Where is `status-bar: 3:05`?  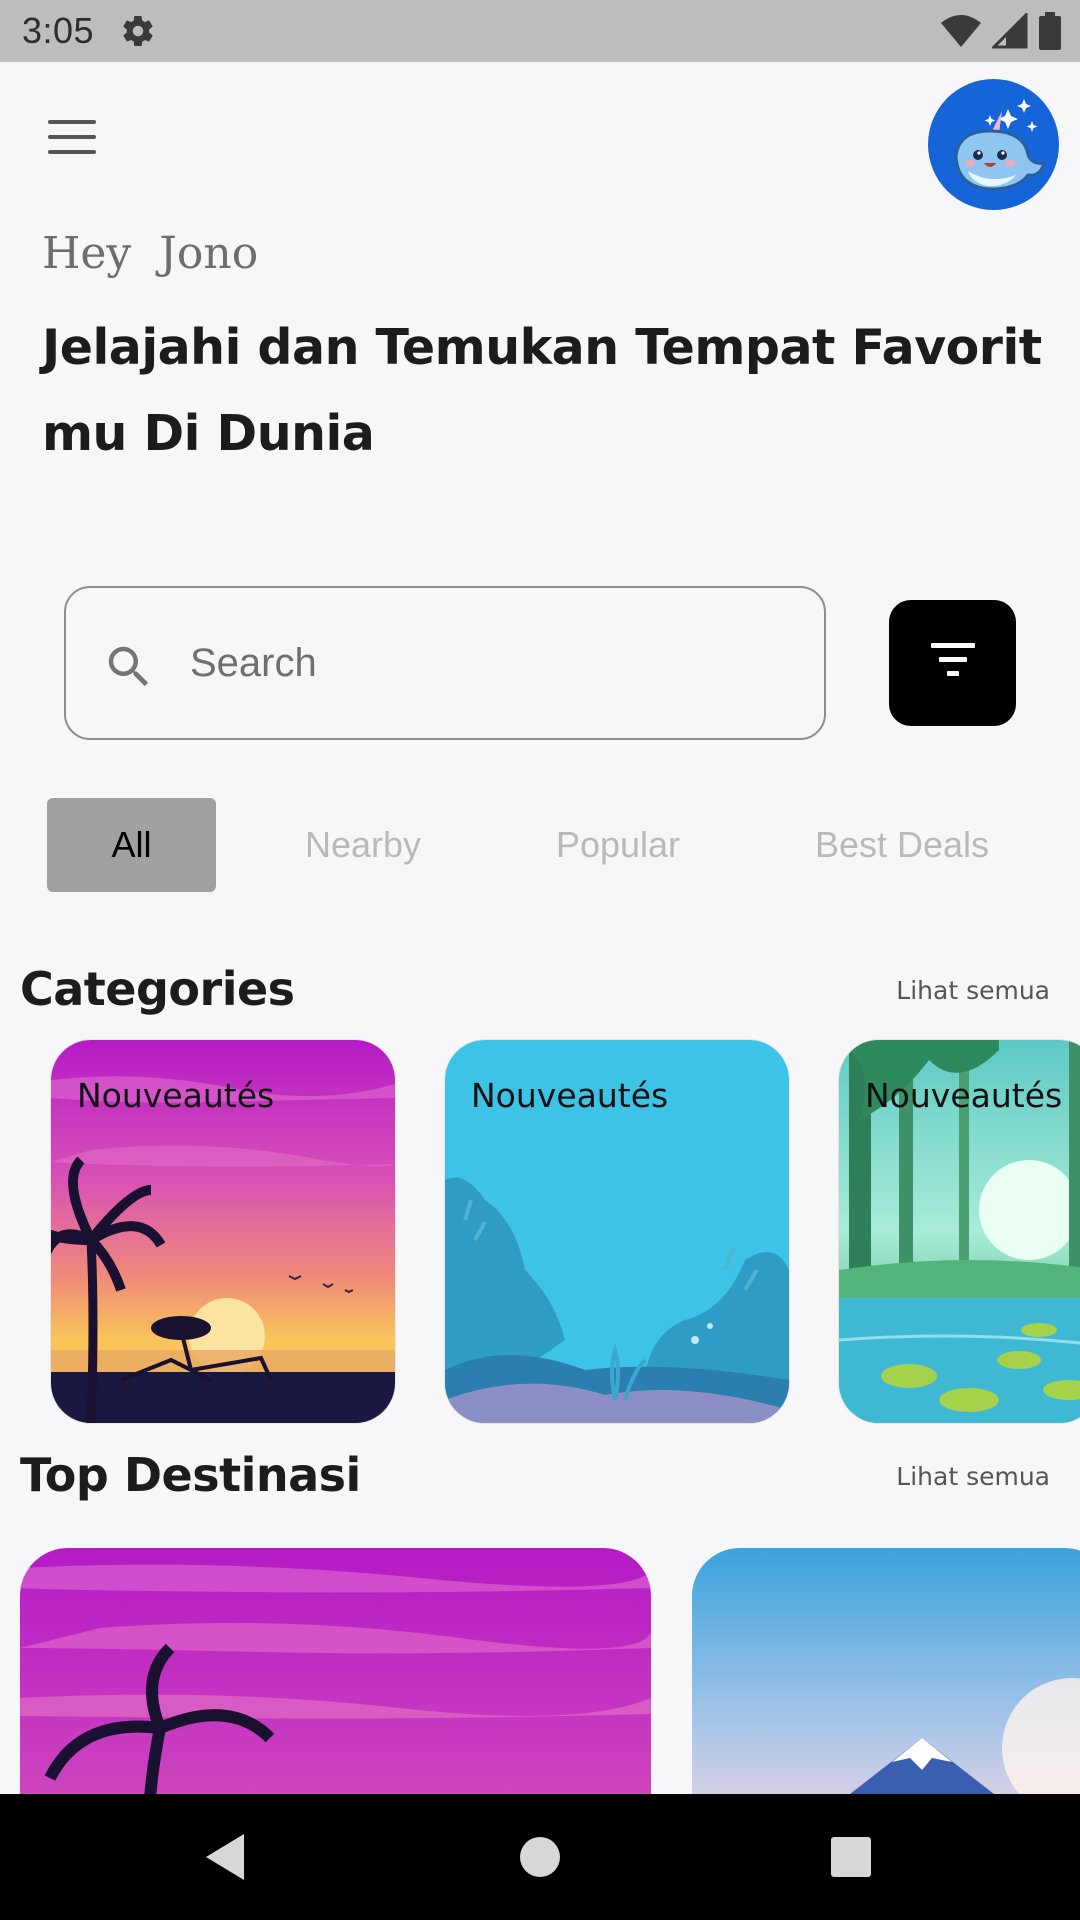
status-bar: 3:05 is located at coordinates (540, 31).